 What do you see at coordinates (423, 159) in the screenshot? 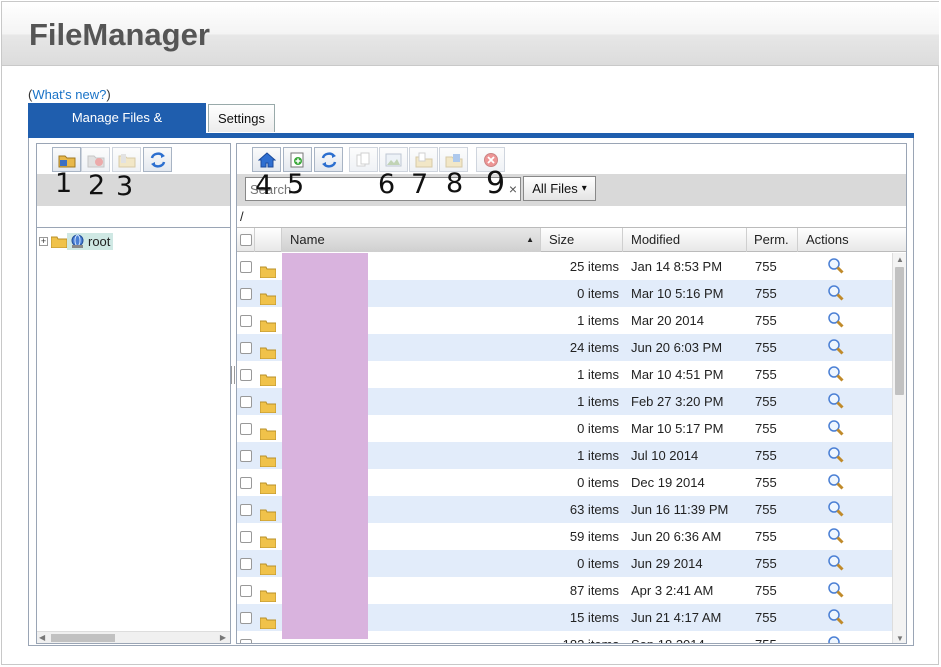
I see `move-icon` at bounding box center [423, 159].